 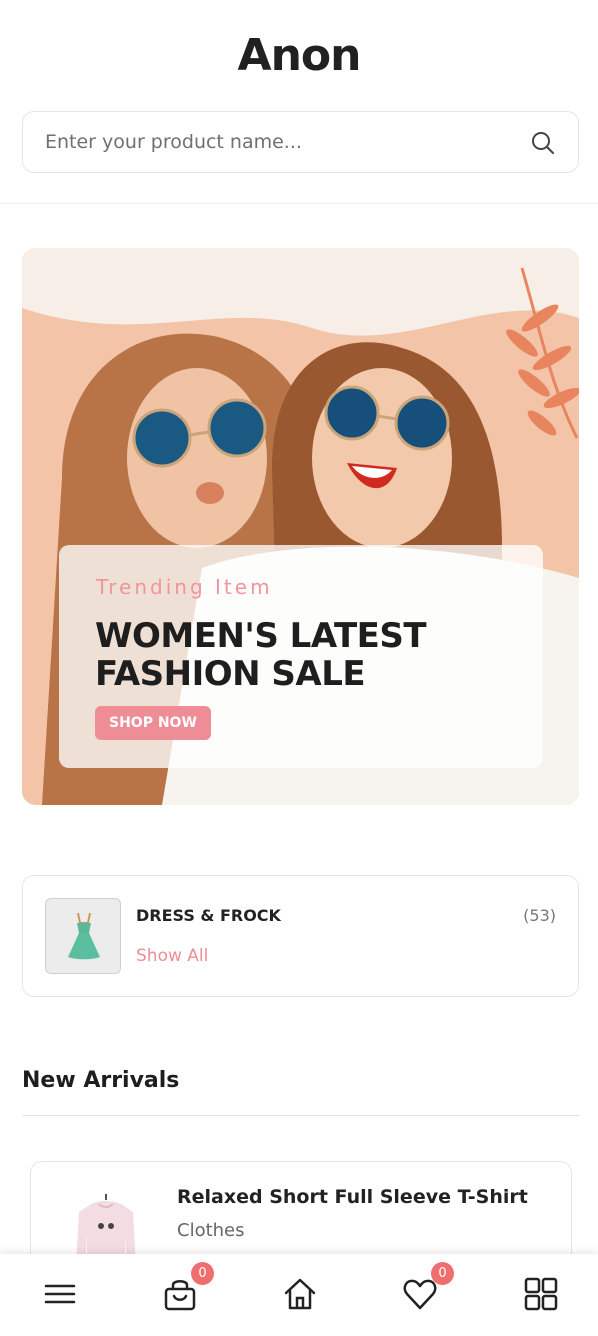 I want to click on product-category: Clothes, so click(x=211, y=1230).